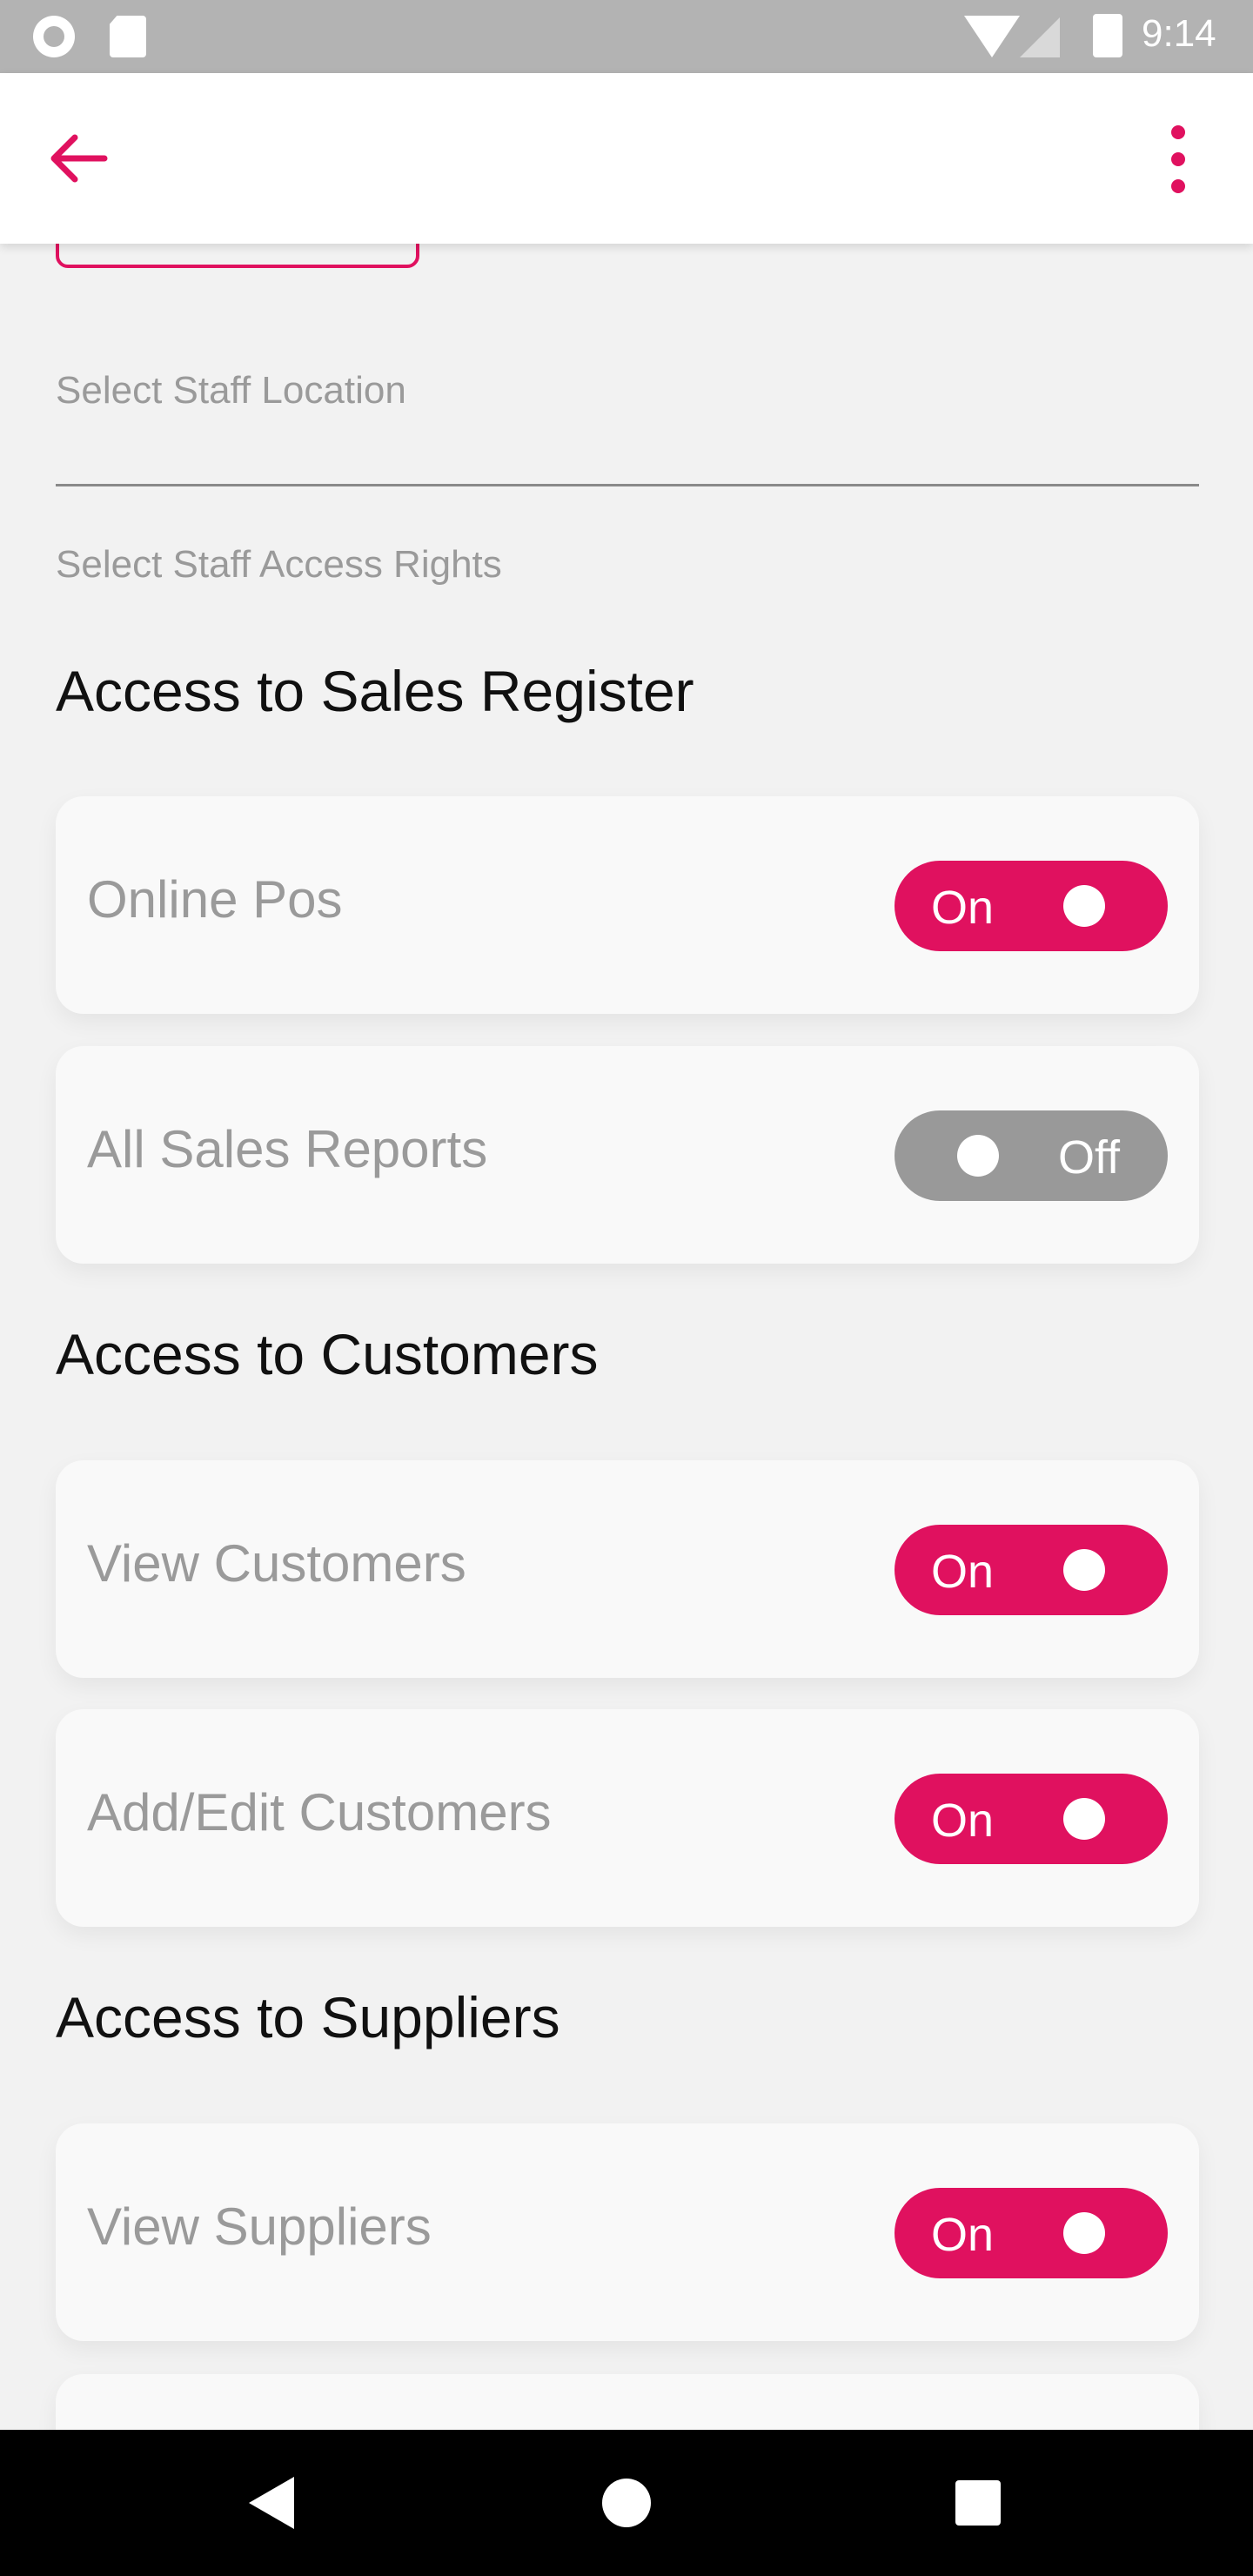 Image resolution: width=1253 pixels, height=2576 pixels. Describe the element at coordinates (1031, 1570) in the screenshot. I see `toggle-view-customers: On` at that location.